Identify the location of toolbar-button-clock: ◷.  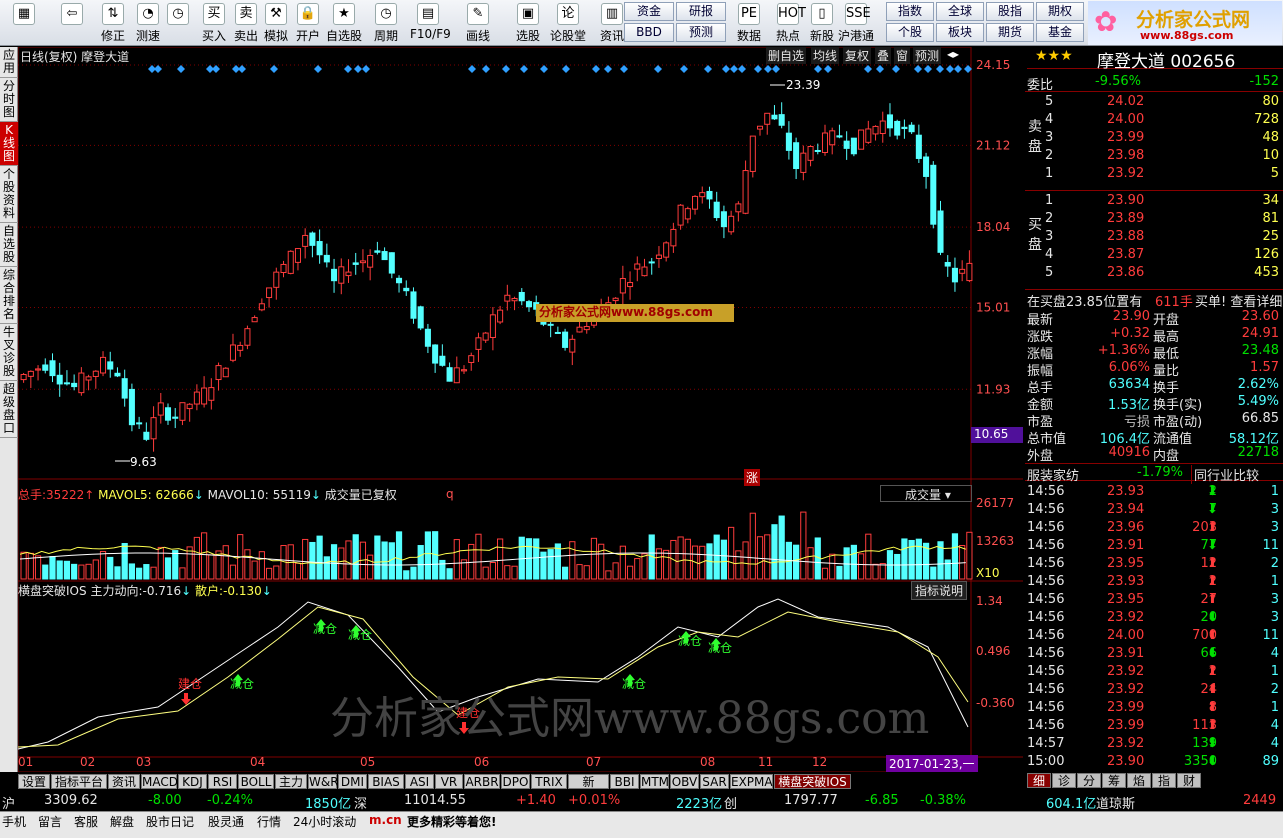
(178, 23).